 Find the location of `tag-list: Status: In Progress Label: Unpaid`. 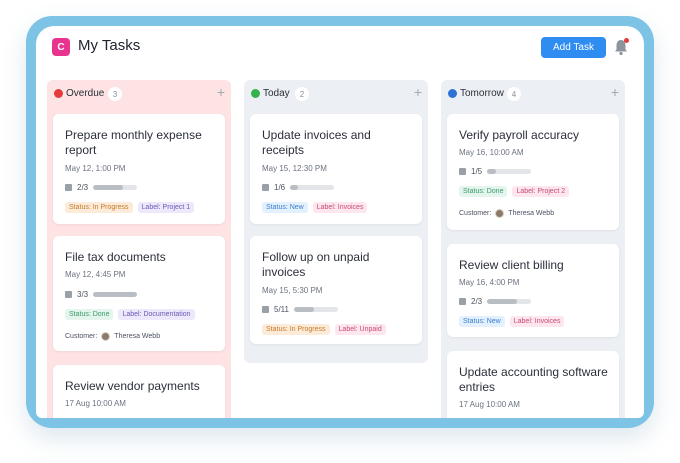

tag-list: Status: In Progress Label: Unpaid is located at coordinates (324, 329).